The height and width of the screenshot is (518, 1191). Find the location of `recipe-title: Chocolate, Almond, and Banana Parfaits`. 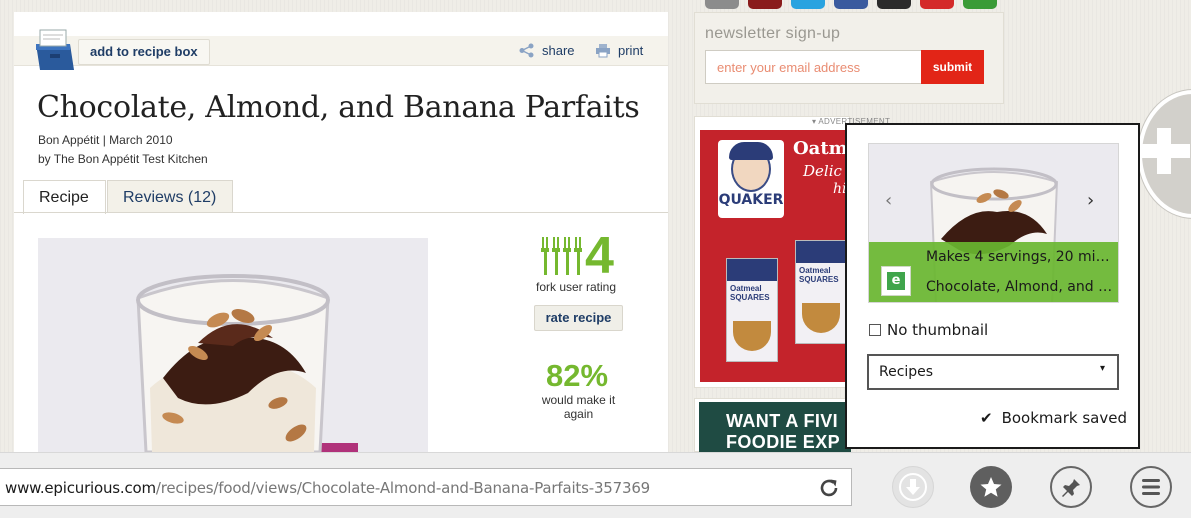

recipe-title: Chocolate, Almond, and Banana Parfaits is located at coordinates (338, 107).